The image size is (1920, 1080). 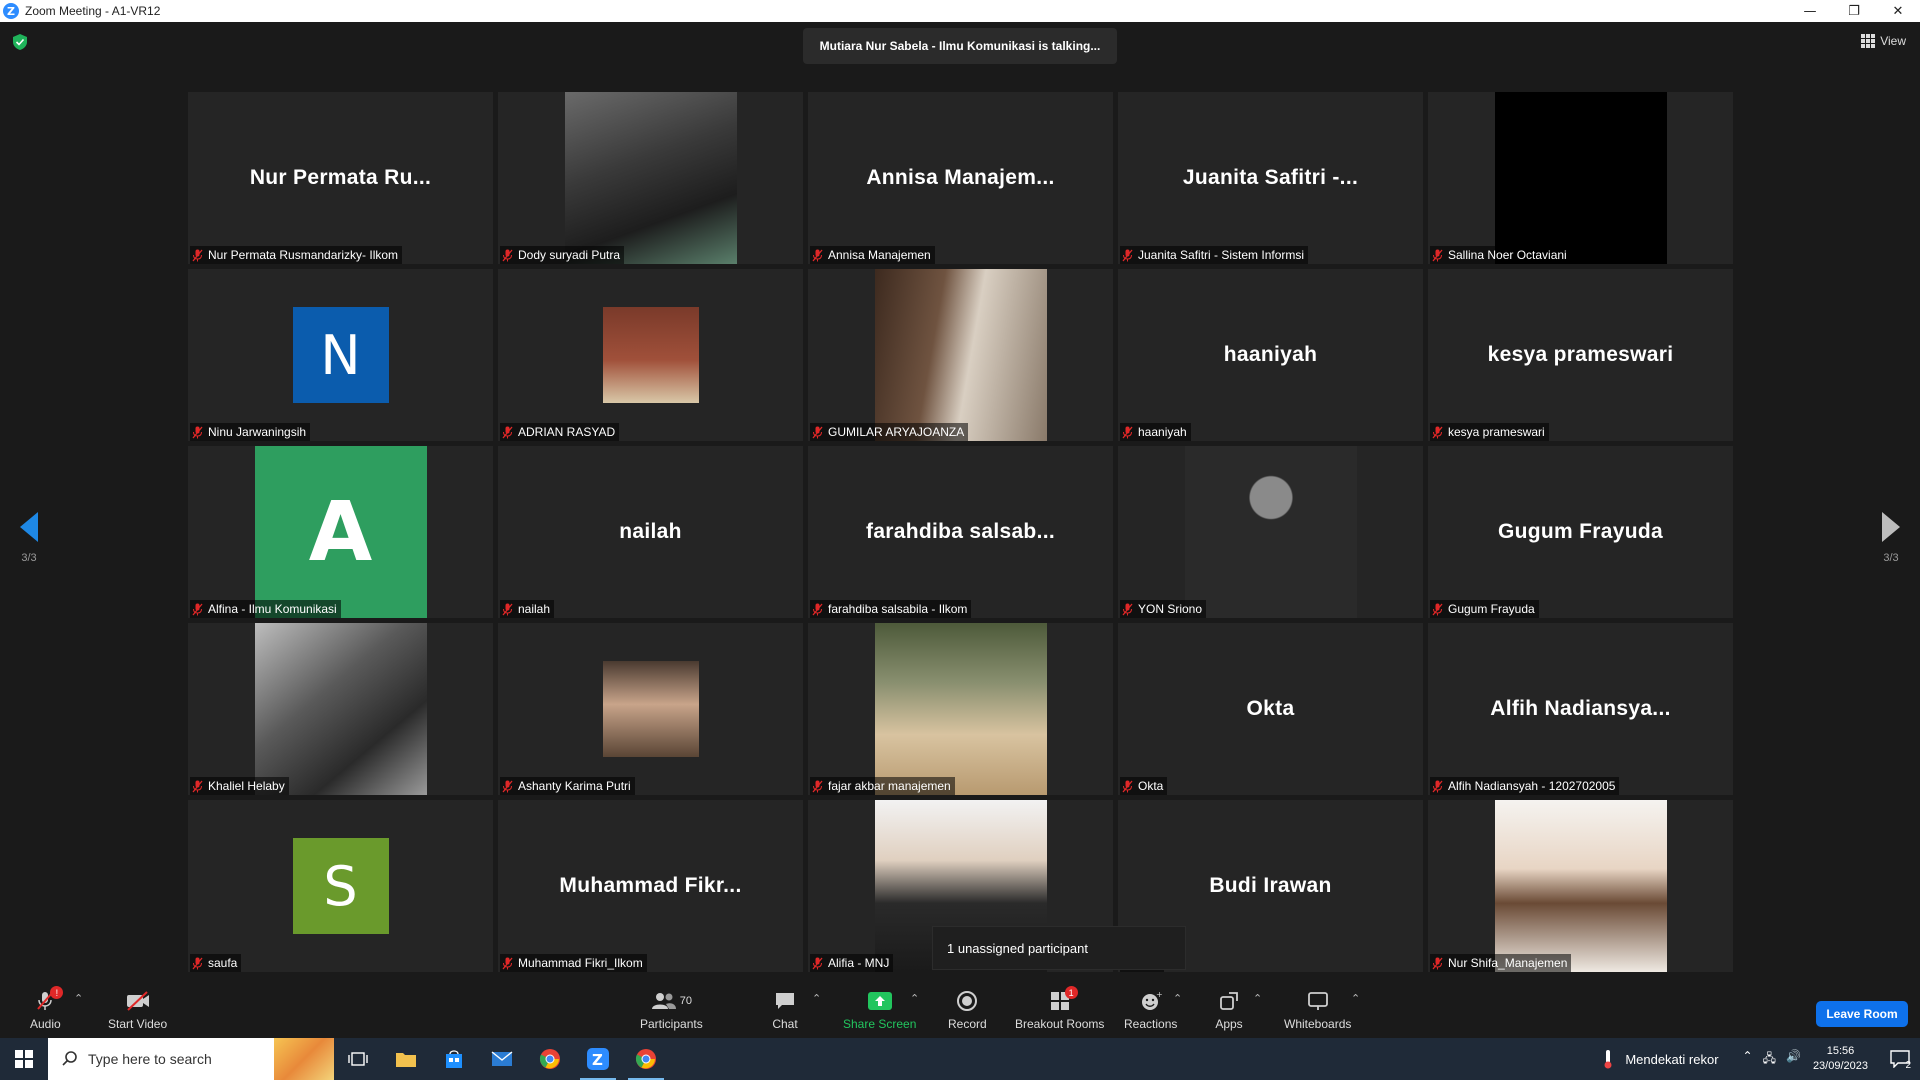 I want to click on apps-label: Apps, so click(x=1229, y=1024).